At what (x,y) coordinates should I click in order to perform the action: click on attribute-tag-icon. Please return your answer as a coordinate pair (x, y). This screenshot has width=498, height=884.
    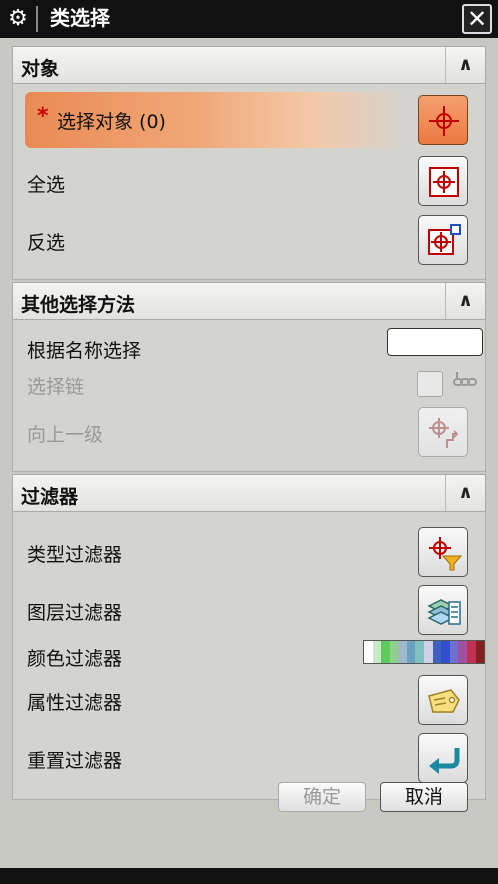
    Looking at the image, I should click on (444, 701).